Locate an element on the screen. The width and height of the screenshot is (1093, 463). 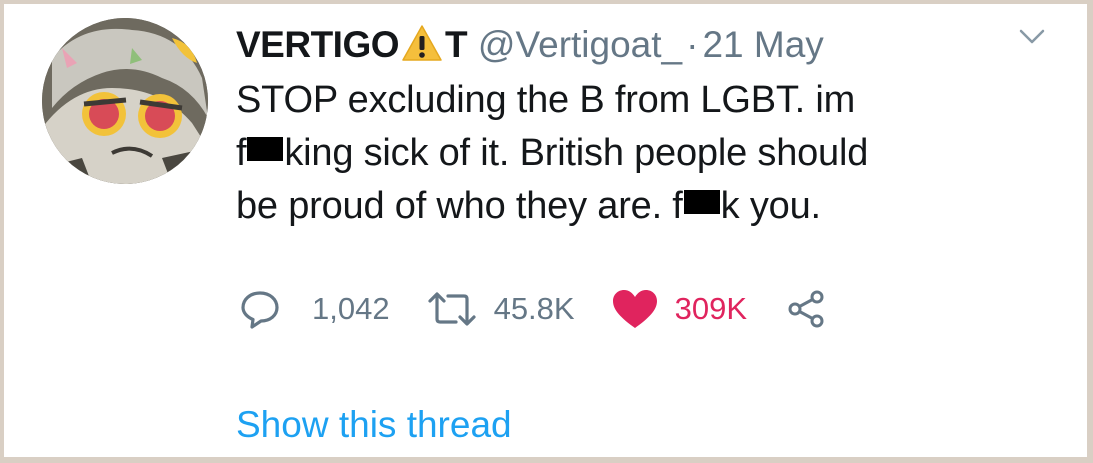
tweet-text-line: be proud of who they are. f k you. is located at coordinates (646, 206).